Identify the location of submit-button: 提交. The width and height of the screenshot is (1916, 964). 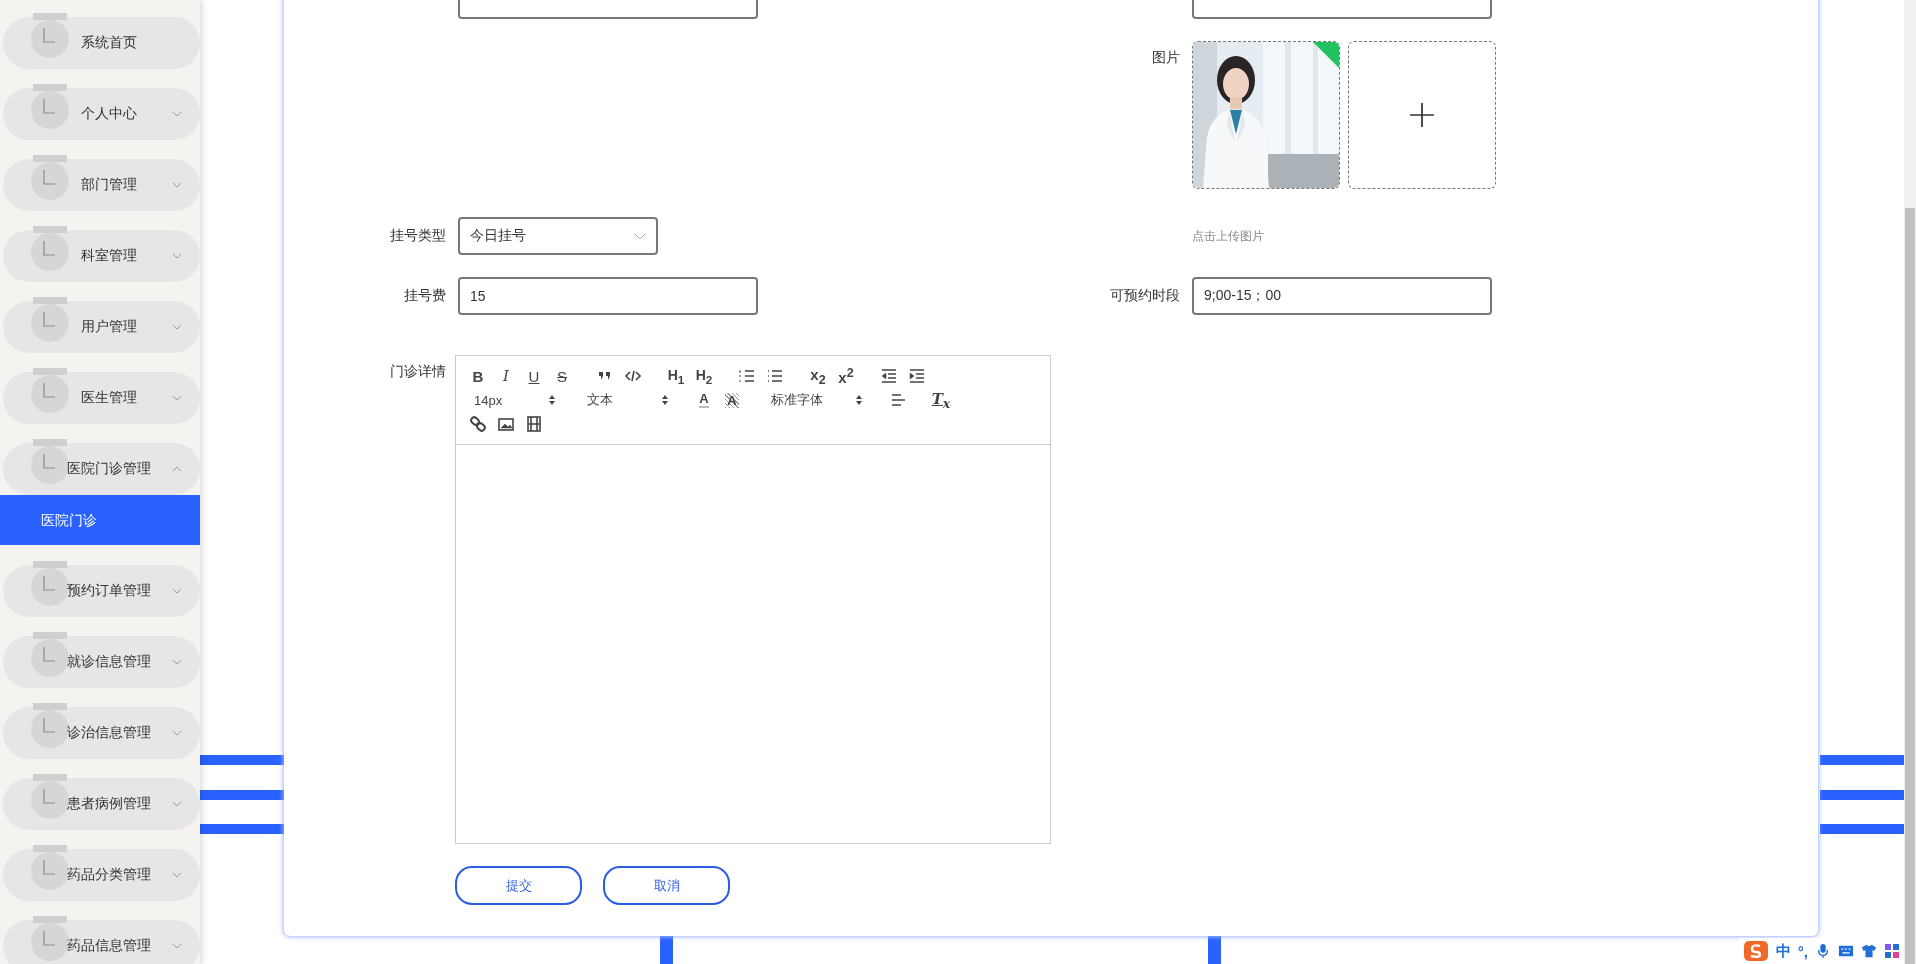
(518, 885).